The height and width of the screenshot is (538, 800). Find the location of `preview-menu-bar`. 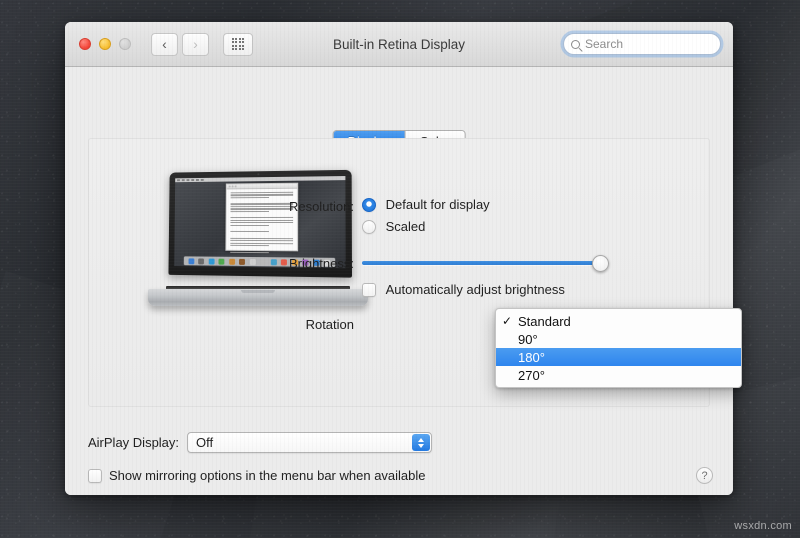

preview-menu-bar is located at coordinates (260, 179).